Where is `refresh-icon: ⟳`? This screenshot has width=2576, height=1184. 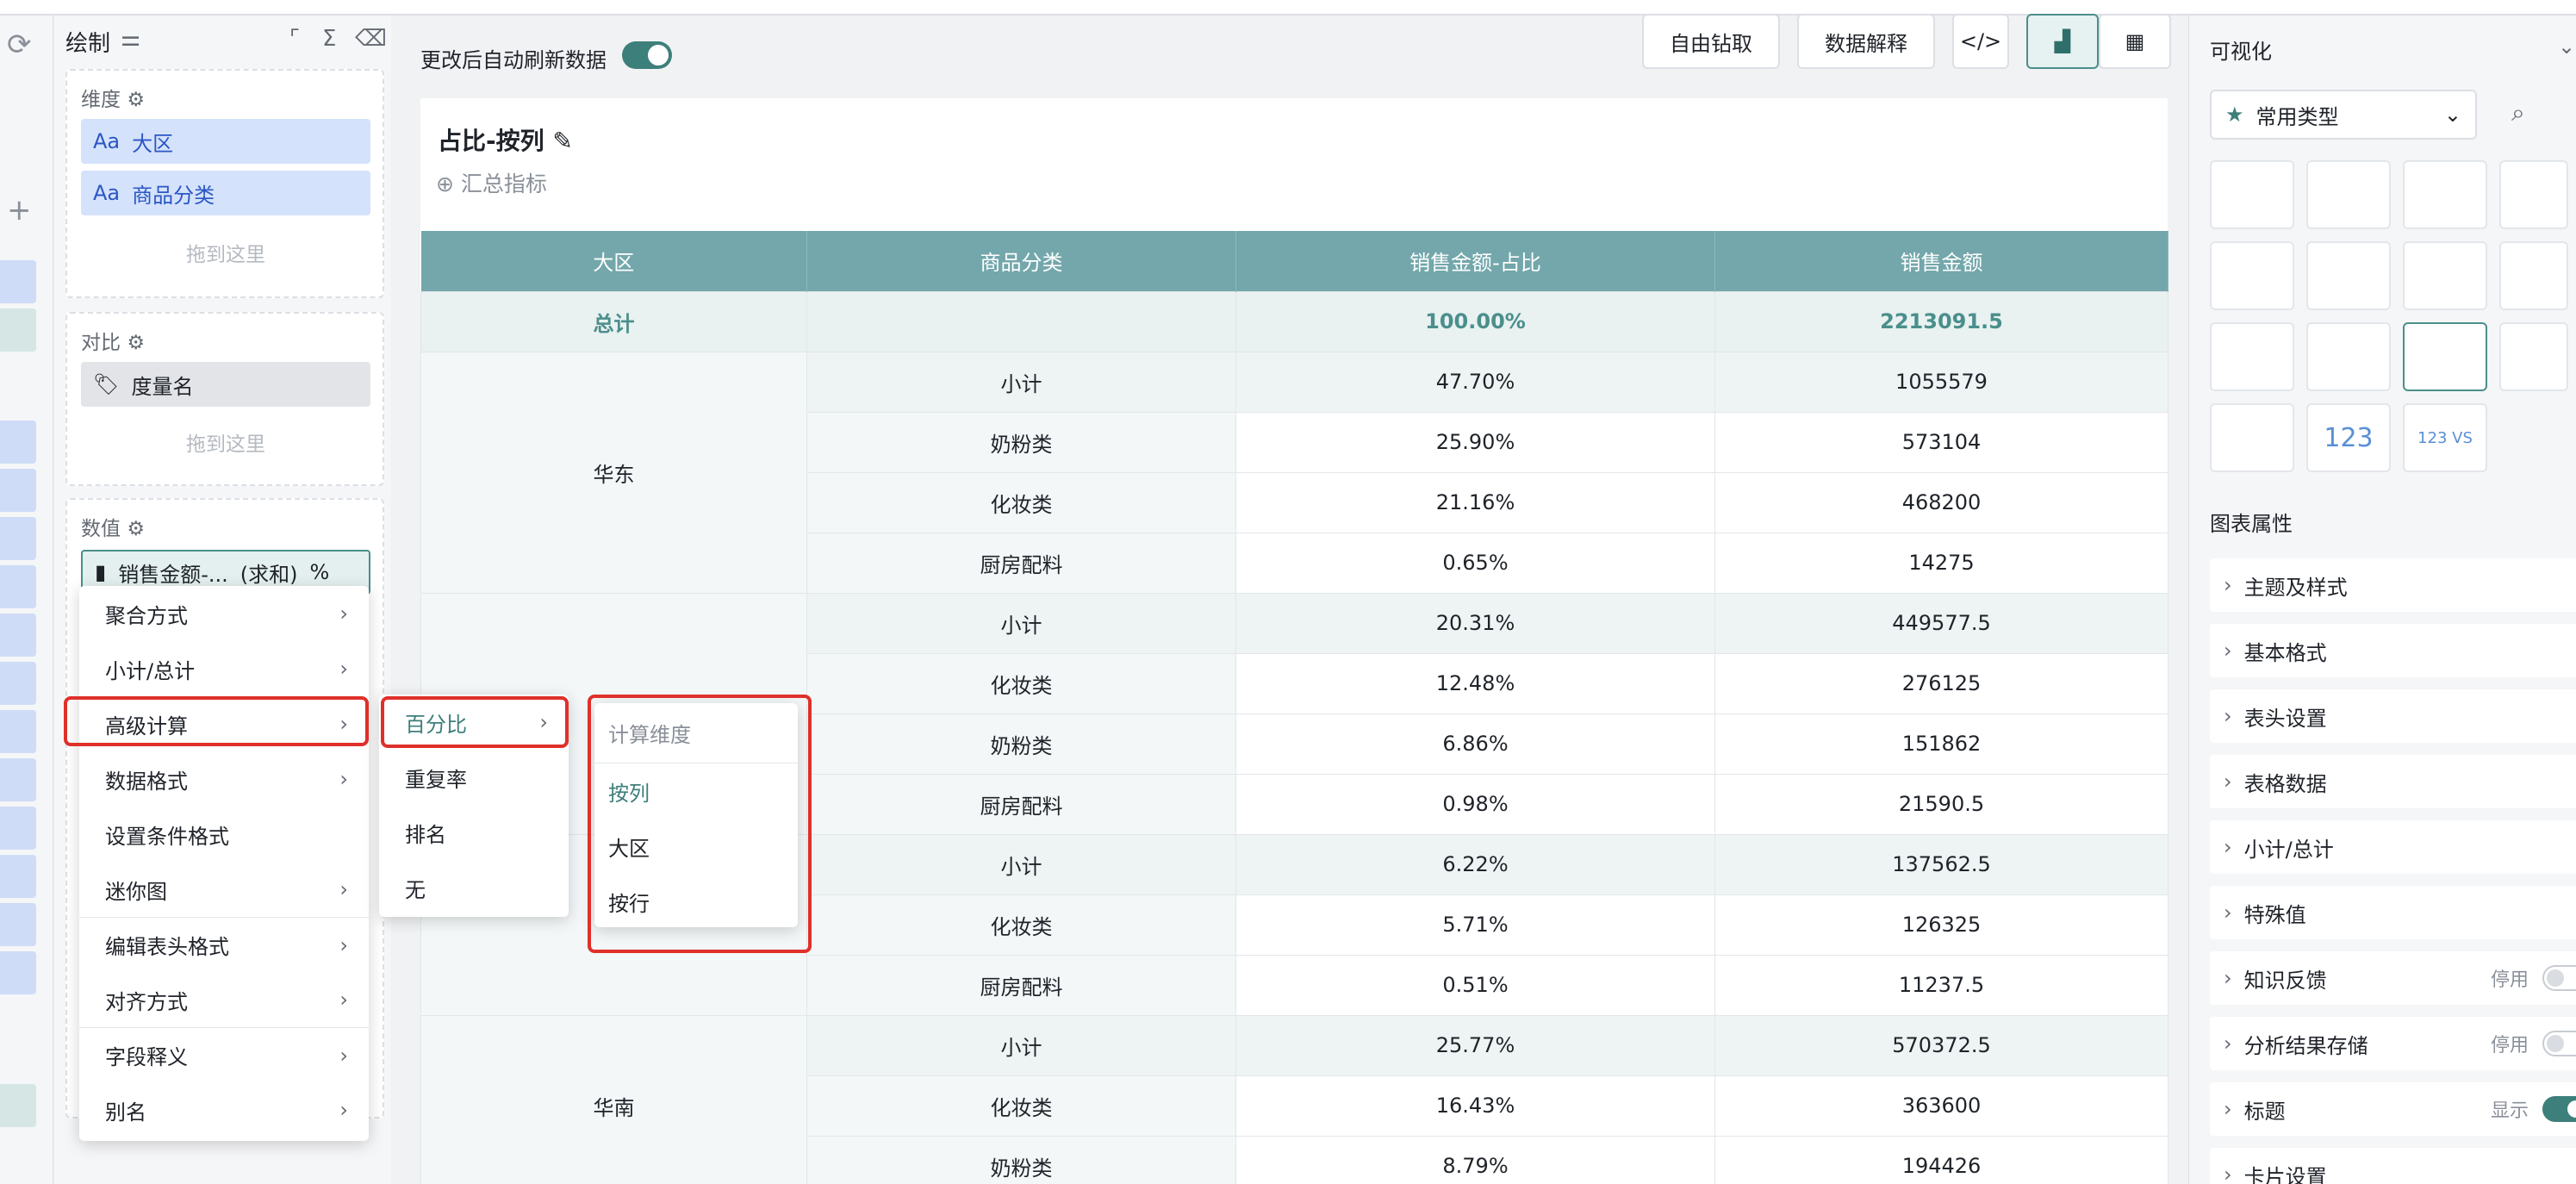 refresh-icon: ⟳ is located at coordinates (20, 45).